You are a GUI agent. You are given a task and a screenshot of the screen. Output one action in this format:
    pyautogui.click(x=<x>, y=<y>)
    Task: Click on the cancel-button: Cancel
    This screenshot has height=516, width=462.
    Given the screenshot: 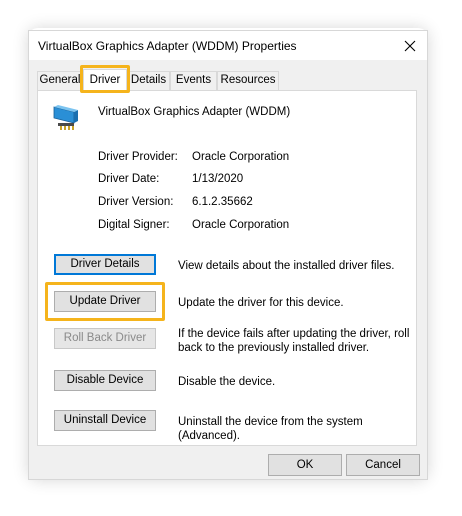 What is the action you would take?
    pyautogui.click(x=383, y=465)
    